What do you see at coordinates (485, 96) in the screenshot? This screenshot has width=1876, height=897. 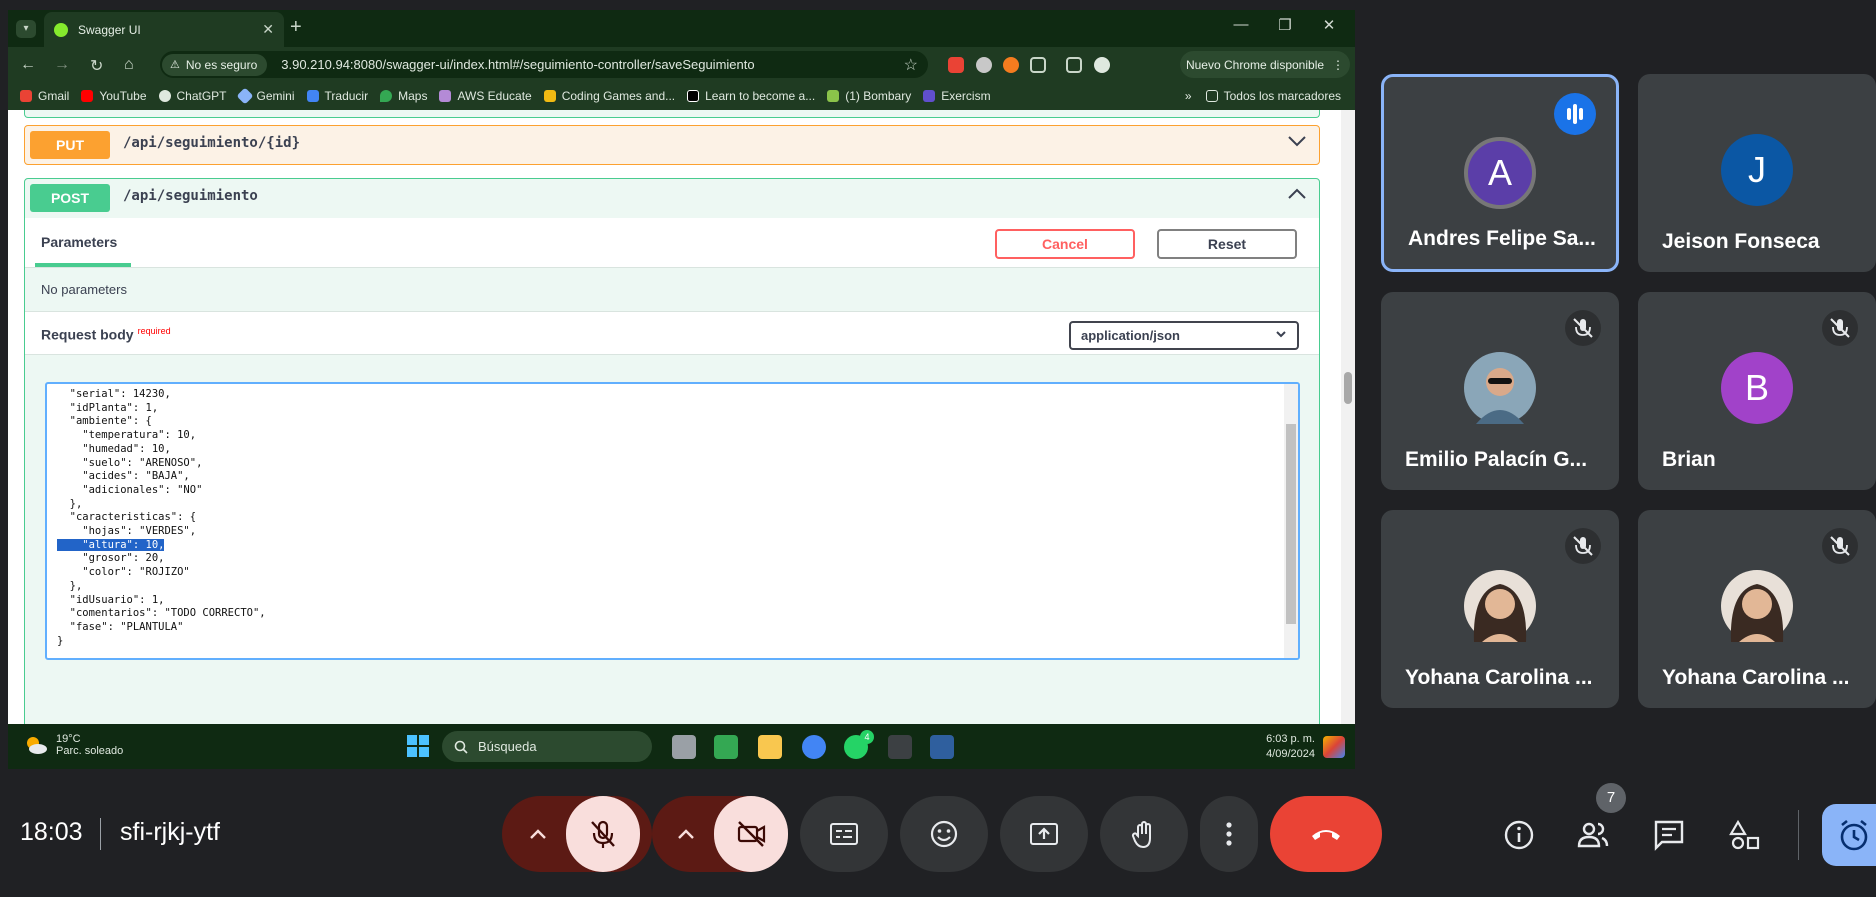 I see `bookmark-aws-educate: AWS Educate` at bounding box center [485, 96].